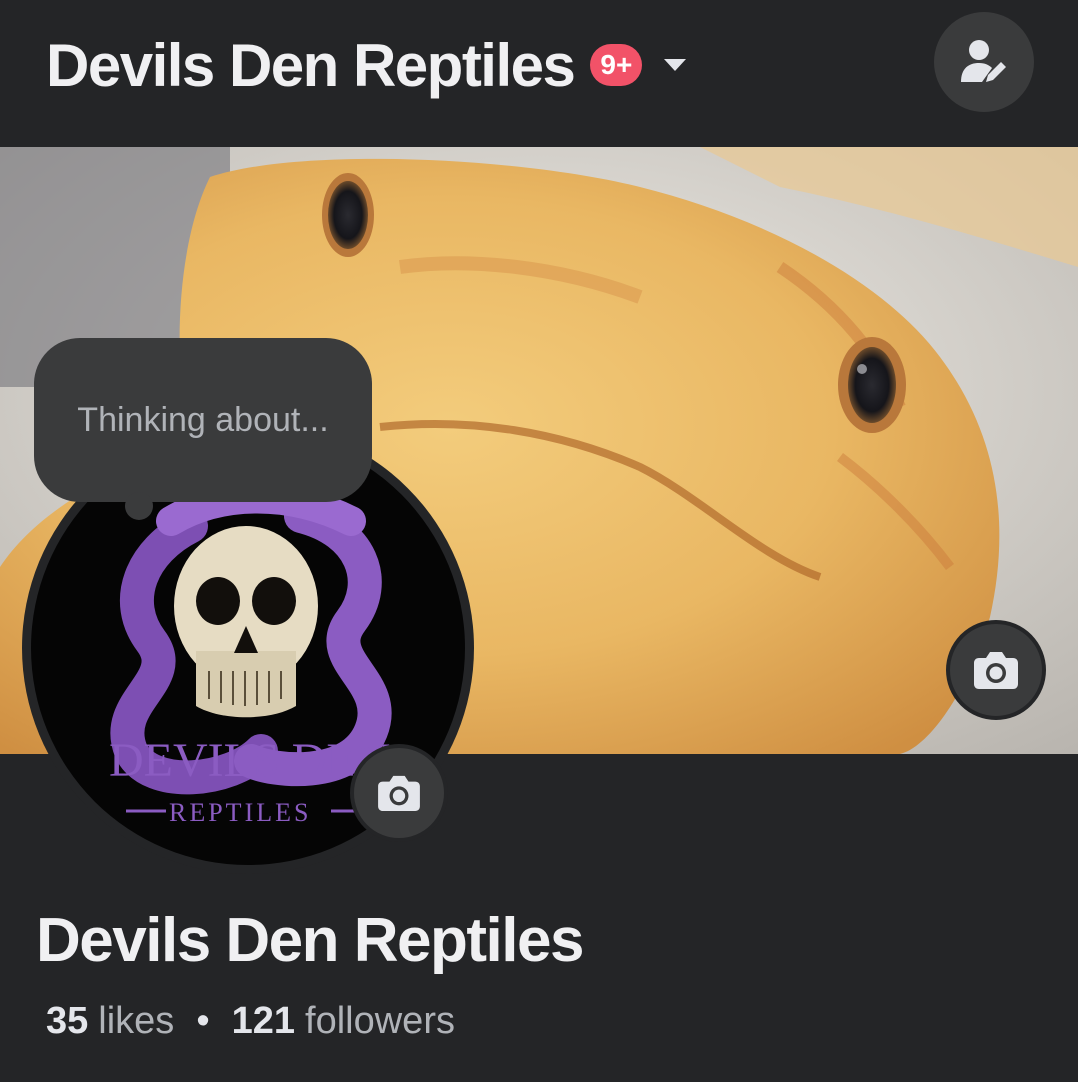 The height and width of the screenshot is (1082, 1078). I want to click on logo-line1: DEVILS DEN, so click(249, 760).